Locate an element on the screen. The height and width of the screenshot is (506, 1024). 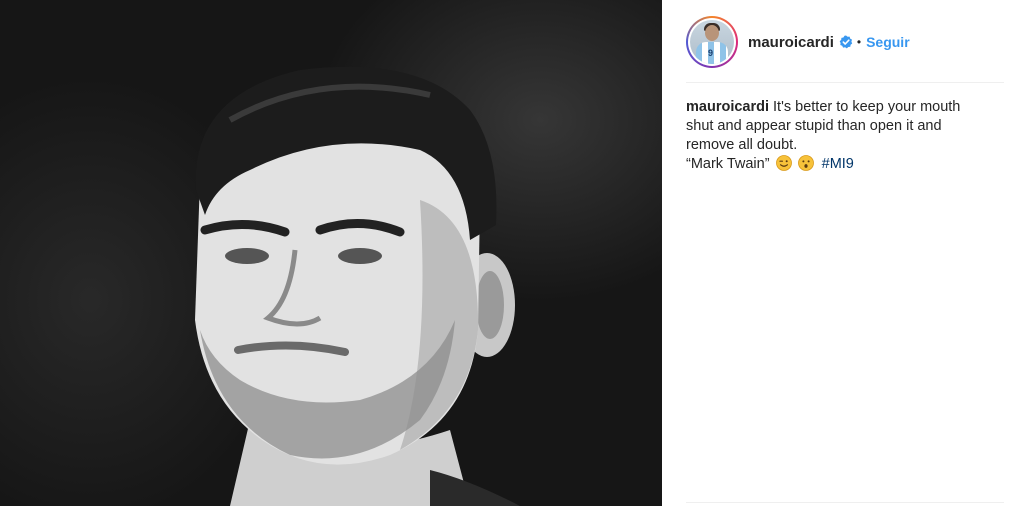
footer-divider is located at coordinates (845, 502).